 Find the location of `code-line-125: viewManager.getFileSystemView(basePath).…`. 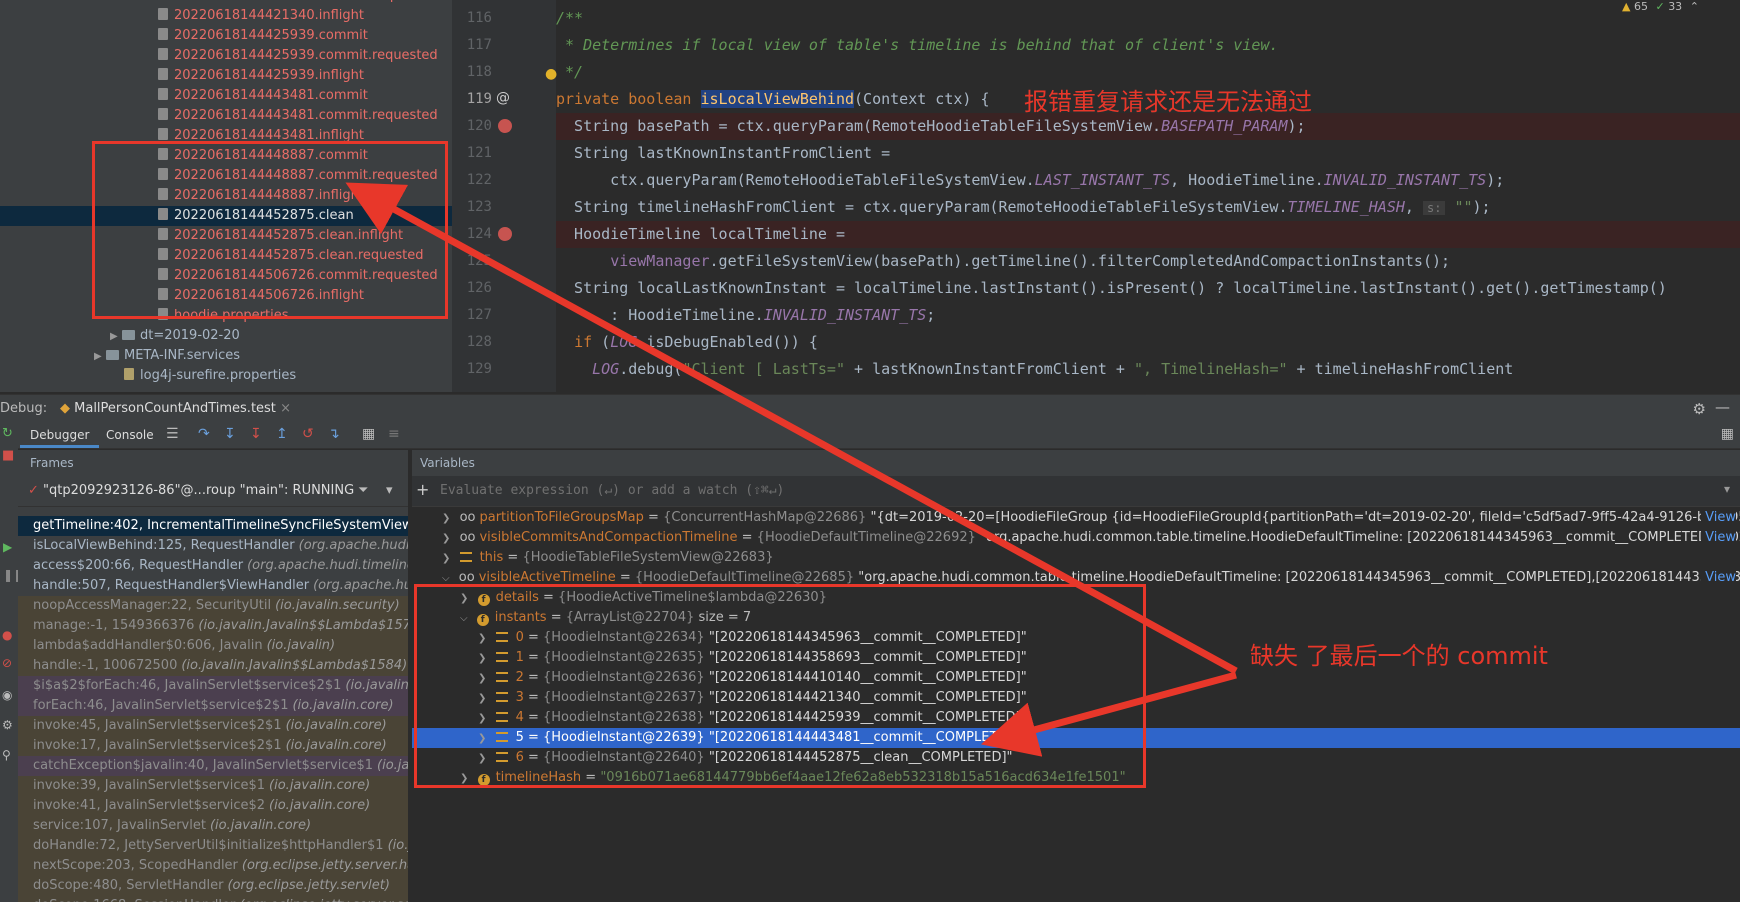

code-line-125: viewManager.getFileSystemView(basePath).… is located at coordinates (1148, 261).